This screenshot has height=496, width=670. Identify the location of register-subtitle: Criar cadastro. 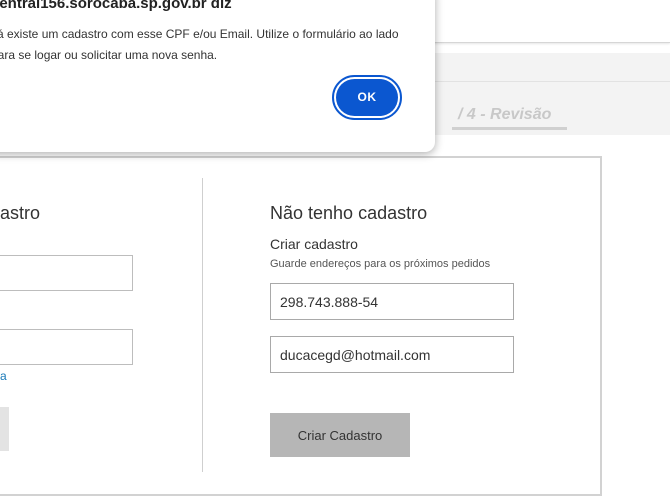
(314, 244).